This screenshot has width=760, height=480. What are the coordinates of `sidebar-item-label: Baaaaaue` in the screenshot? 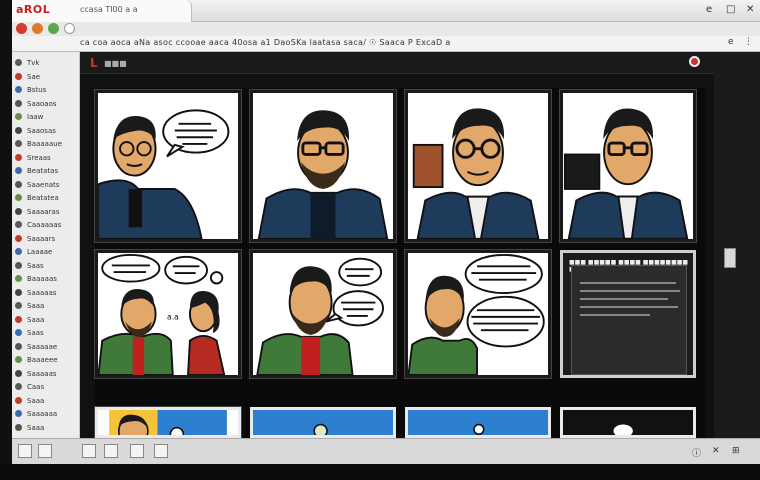 It's located at (44, 144).